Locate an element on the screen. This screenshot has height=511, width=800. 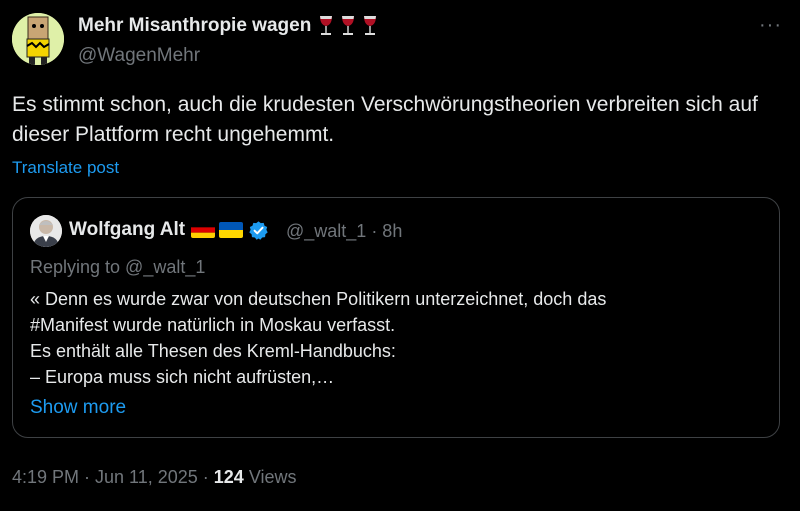
show-more-link: Show more is located at coordinates (78, 408).